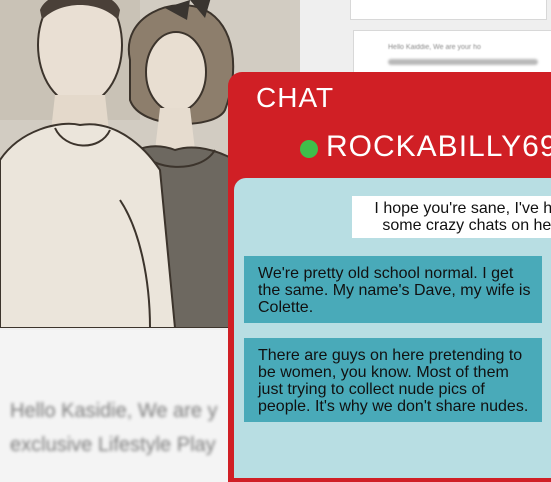  I want to click on online-status-icon, so click(309, 149).